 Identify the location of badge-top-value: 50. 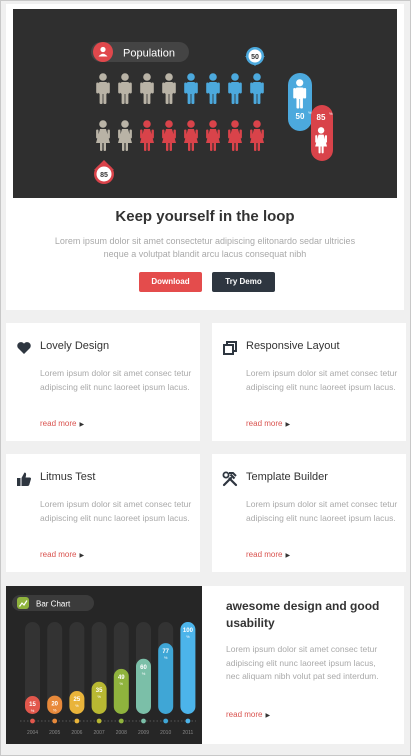
(255, 57).